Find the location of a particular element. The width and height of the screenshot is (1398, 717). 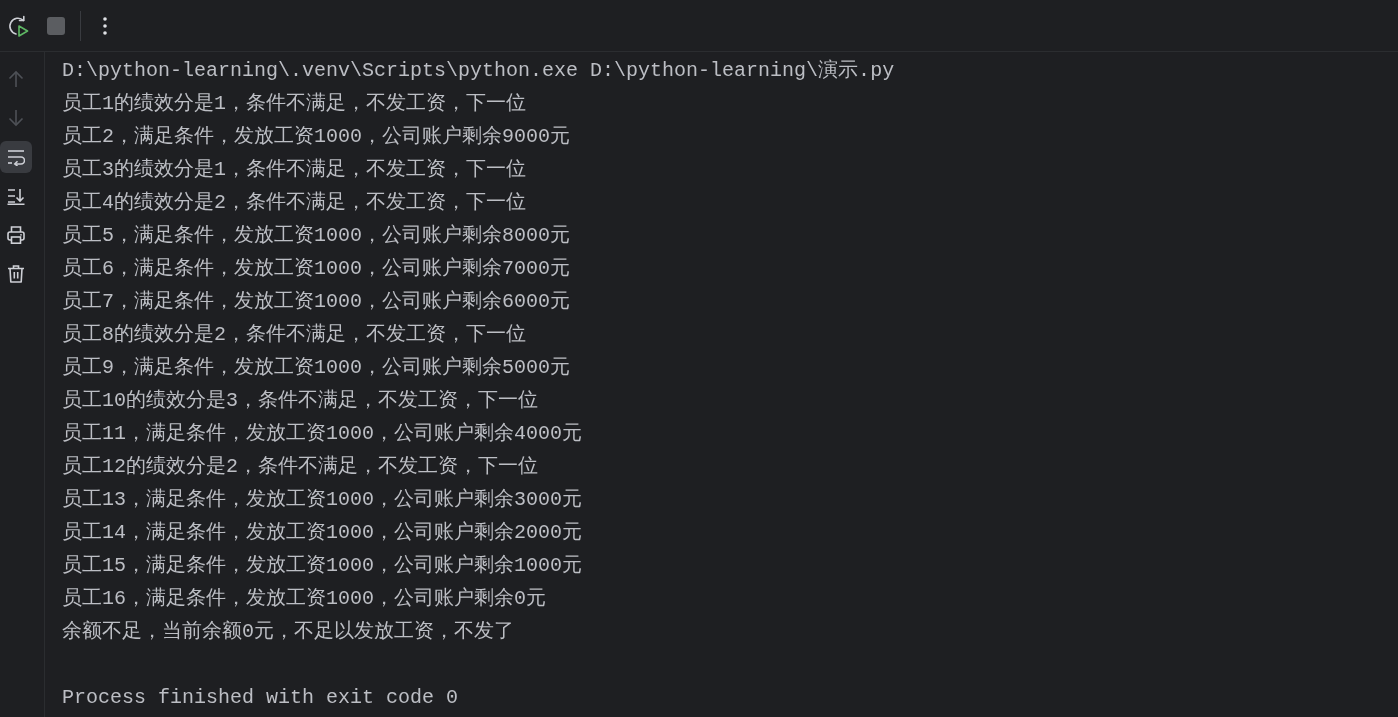

more-options-icon is located at coordinates (105, 25).